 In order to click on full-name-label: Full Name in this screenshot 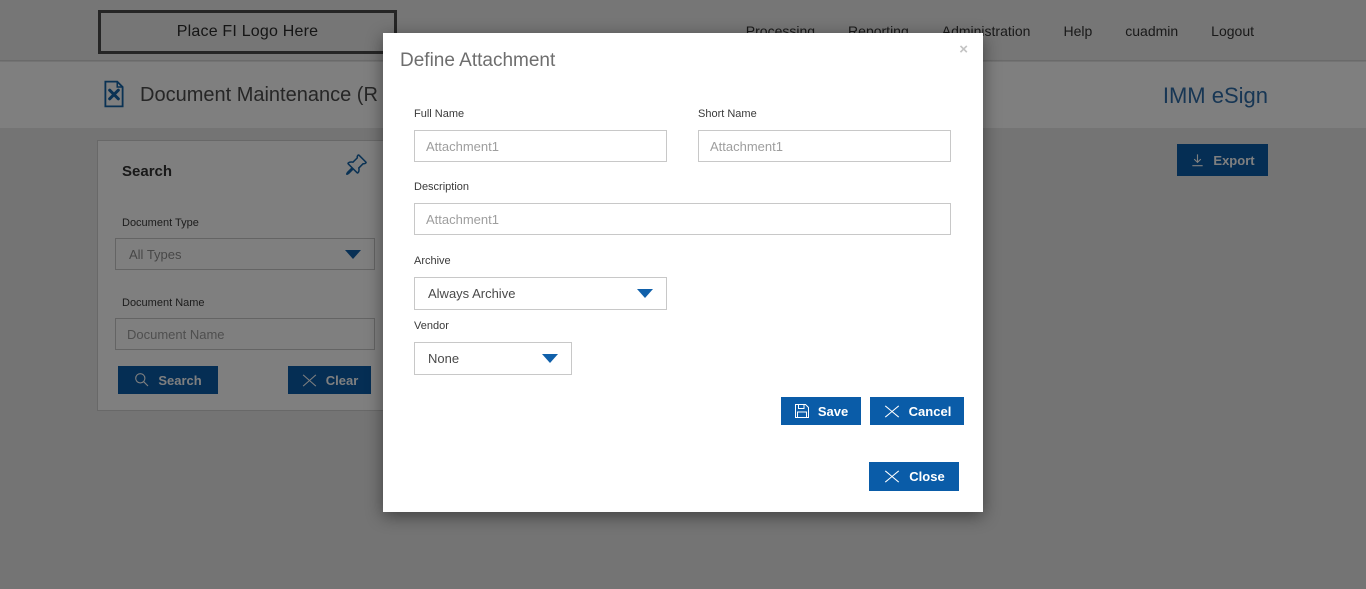, I will do `click(439, 114)`.